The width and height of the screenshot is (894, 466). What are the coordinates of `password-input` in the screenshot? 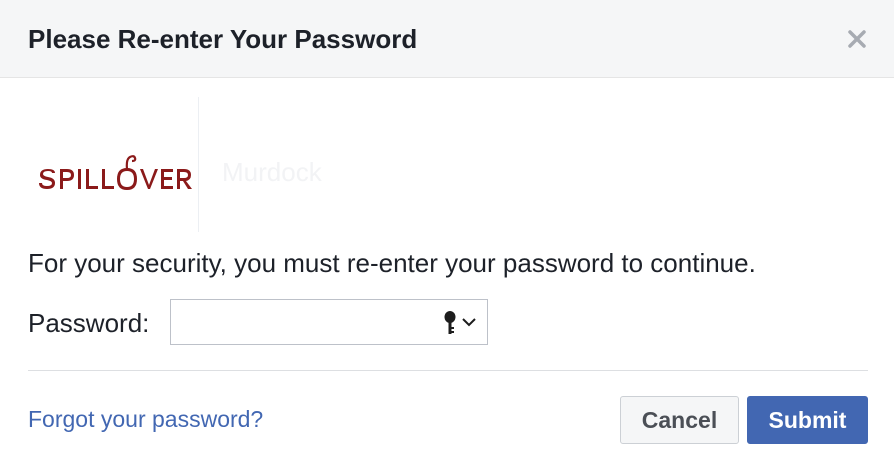 It's located at (301, 322).